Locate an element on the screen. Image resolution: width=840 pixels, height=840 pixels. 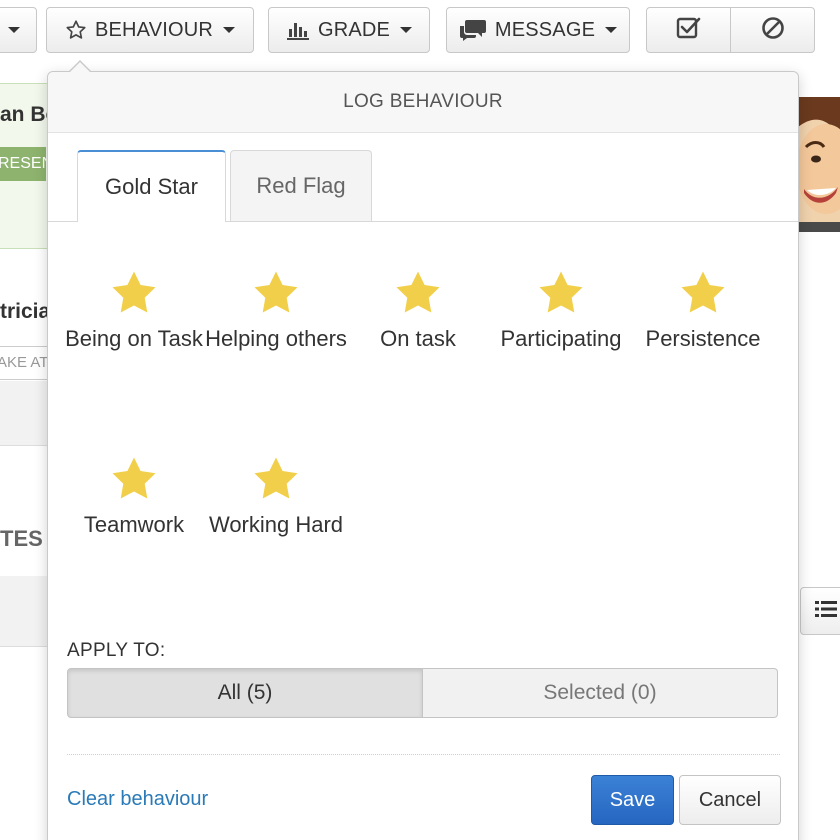
list-icon is located at coordinates (826, 611).